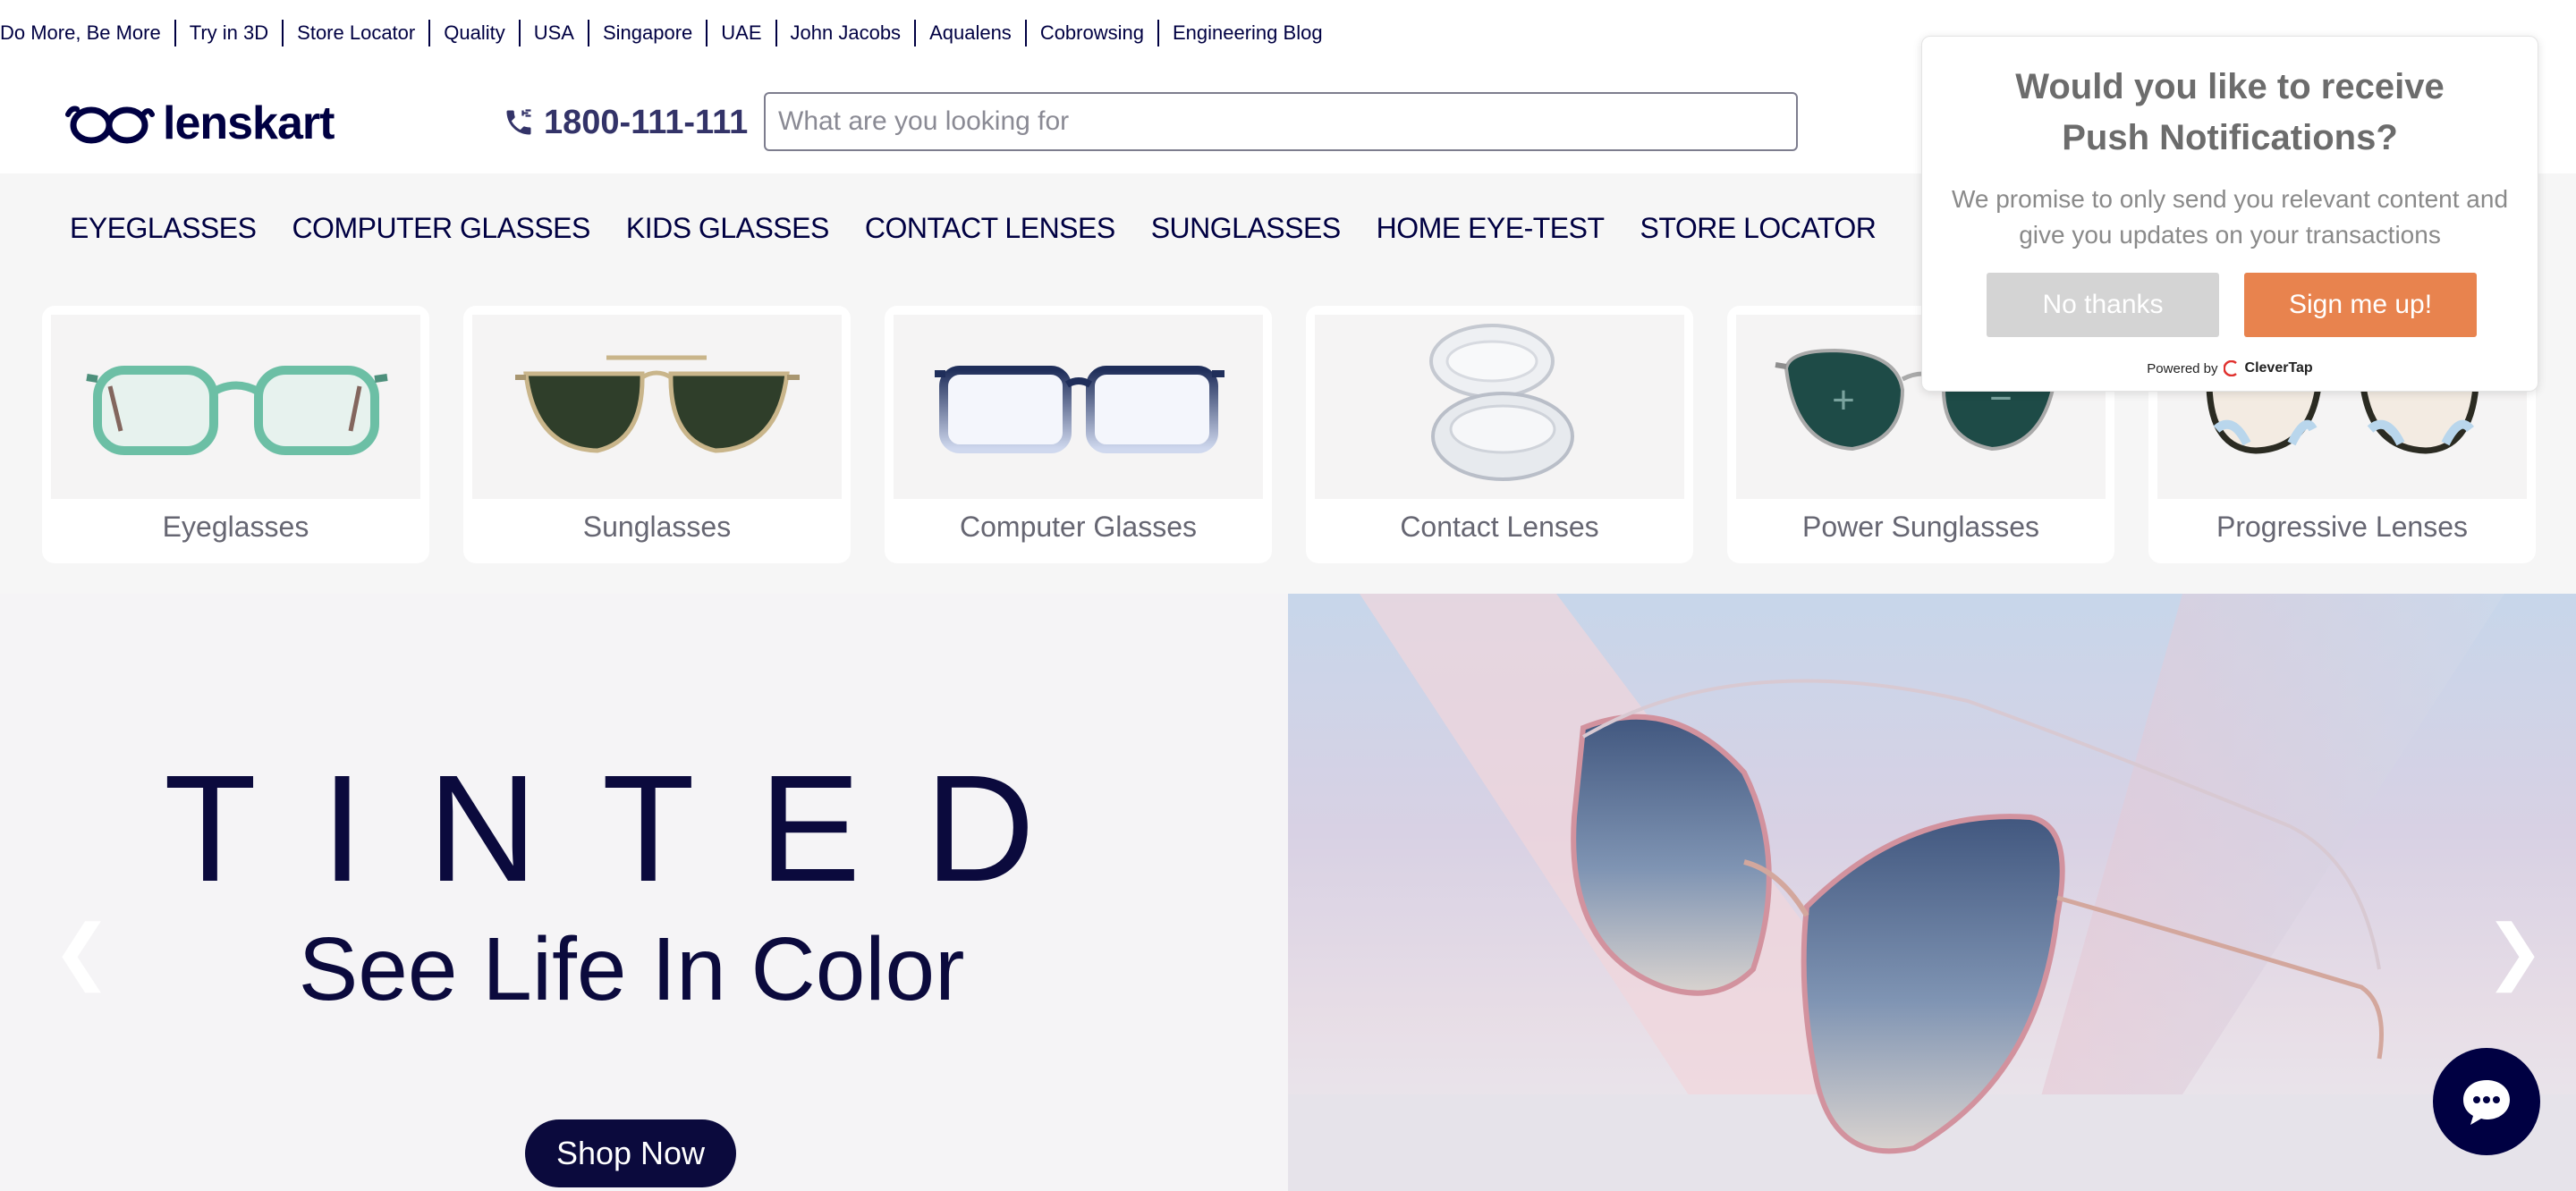 The width and height of the screenshot is (2576, 1191). Describe the element at coordinates (1920, 527) in the screenshot. I see `category-label: Power Sunglasses` at that location.